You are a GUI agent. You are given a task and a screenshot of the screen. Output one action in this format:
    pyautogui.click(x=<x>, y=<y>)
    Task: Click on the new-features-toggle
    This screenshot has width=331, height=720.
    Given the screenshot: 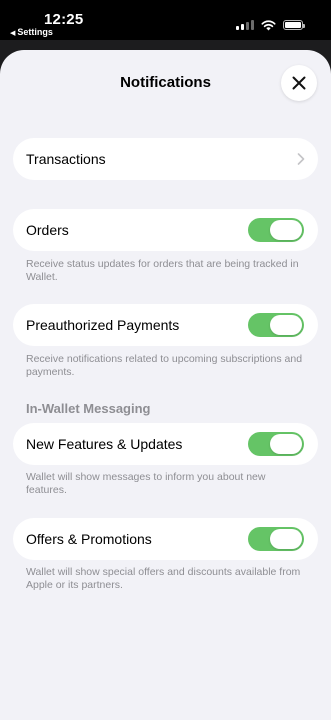 What is the action you would take?
    pyautogui.click(x=276, y=444)
    